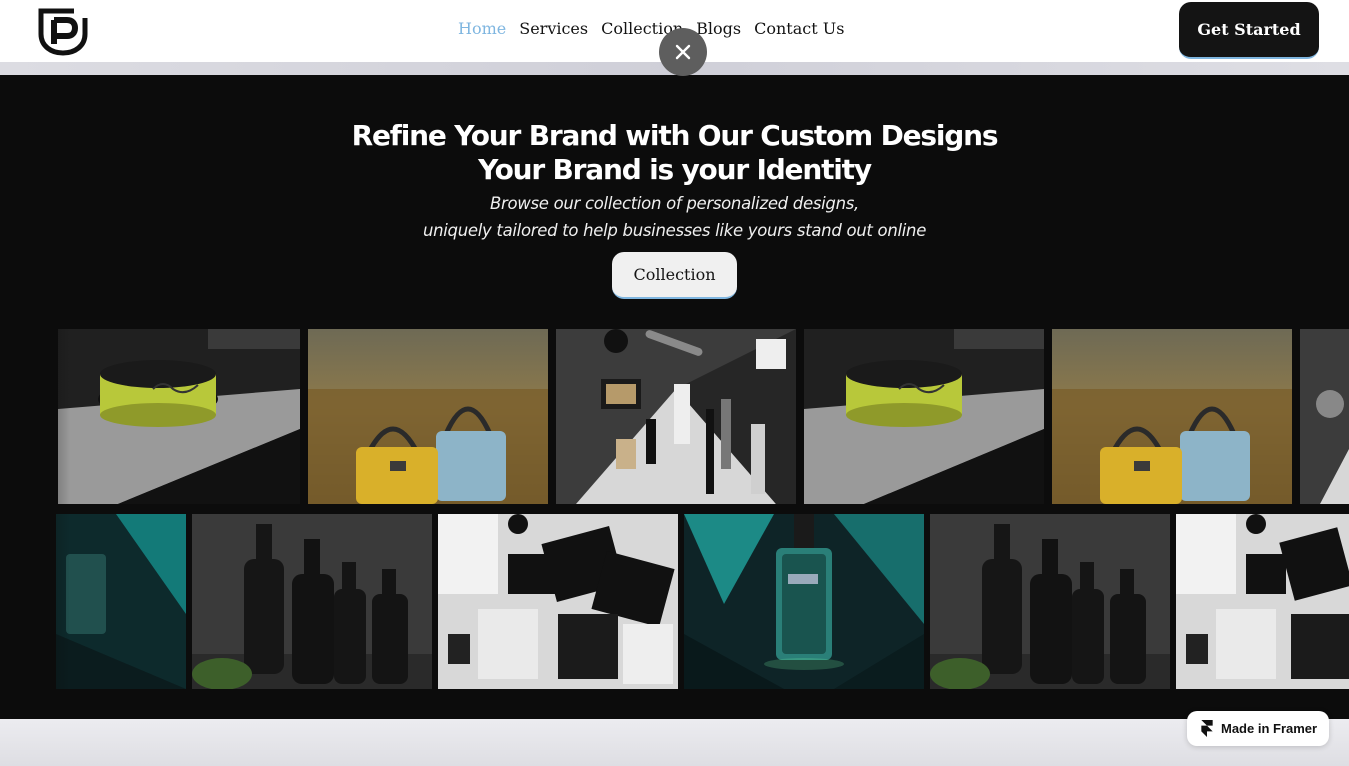 This screenshot has width=1349, height=766. I want to click on nav-blogs: Blogs, so click(718, 28).